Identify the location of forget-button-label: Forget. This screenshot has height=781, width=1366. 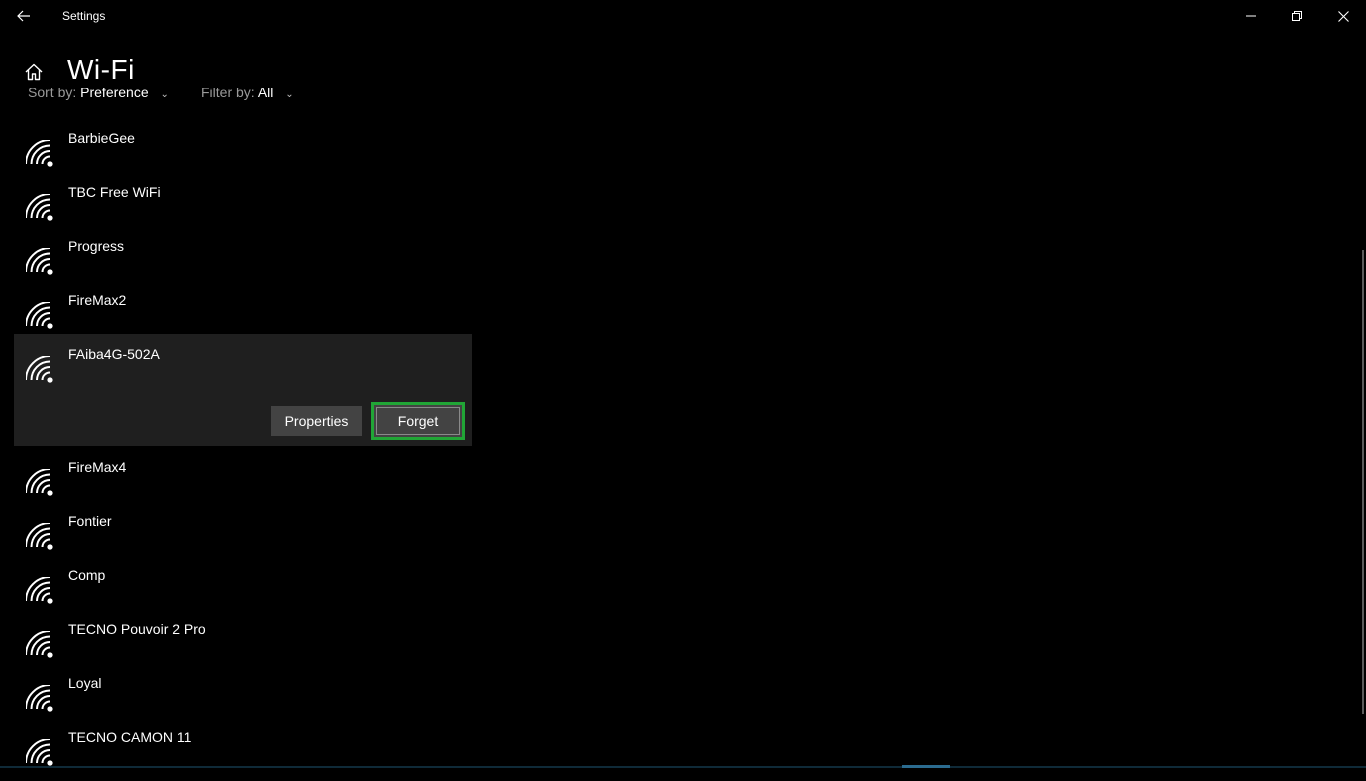
(418, 421).